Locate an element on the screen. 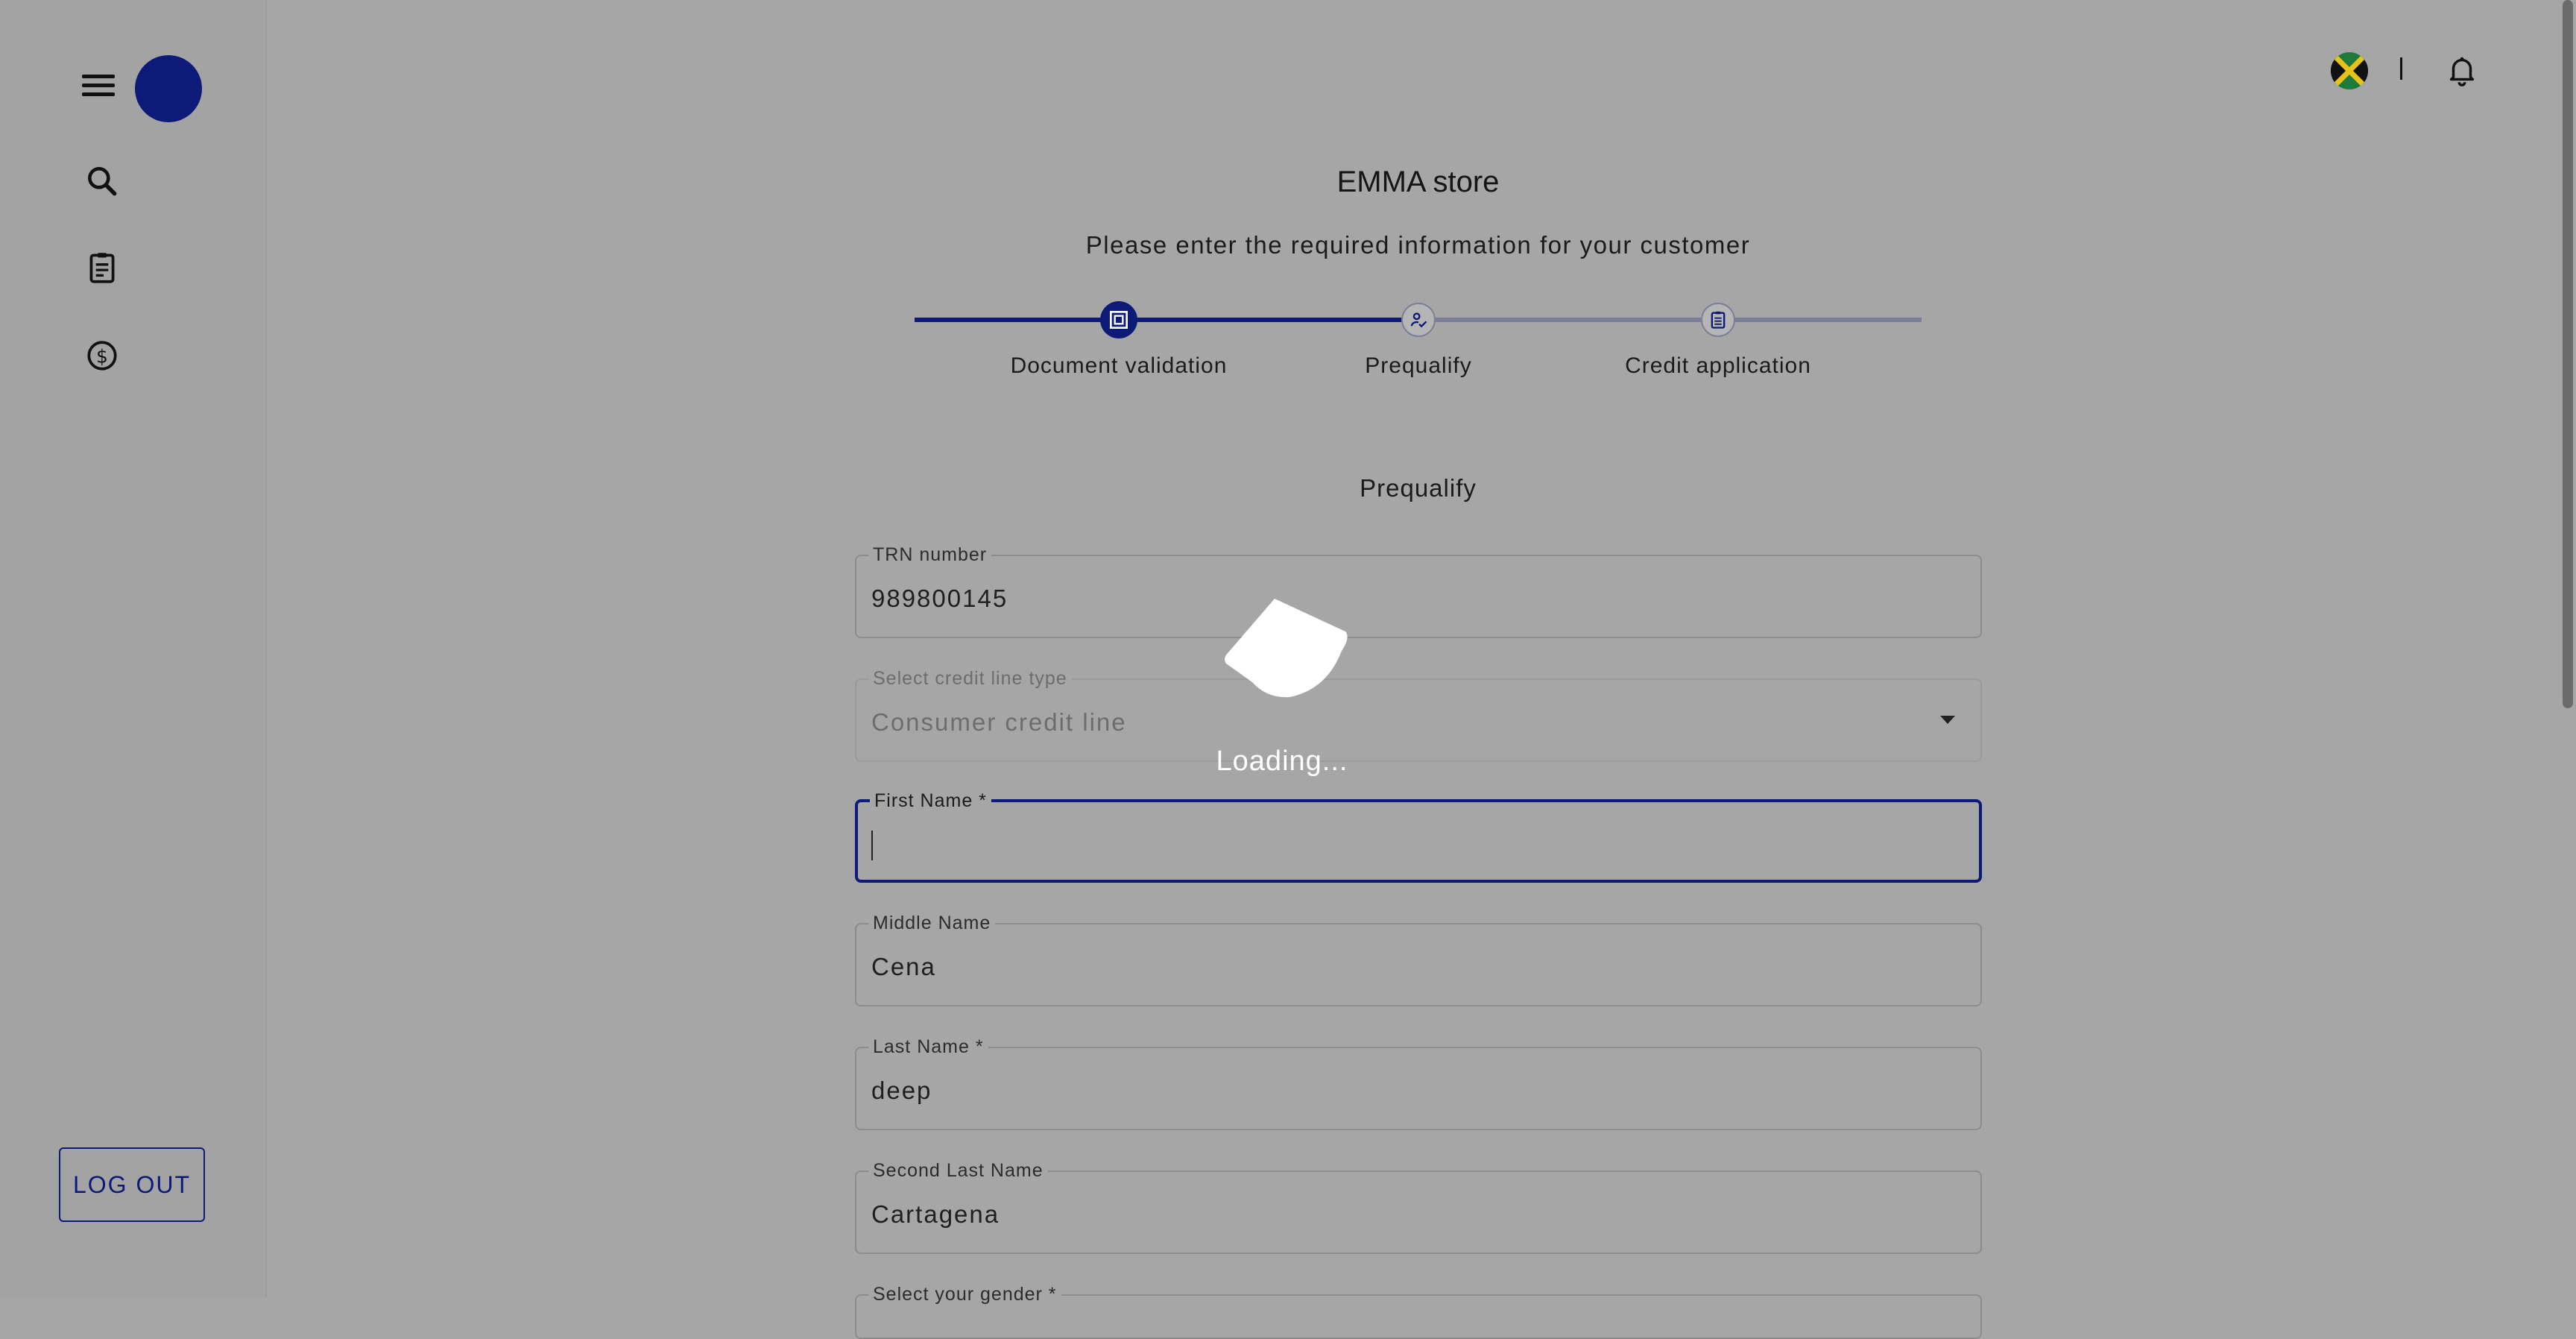 This screenshot has width=2576, height=1339. first-name-field: First Name * is located at coordinates (1418, 837).